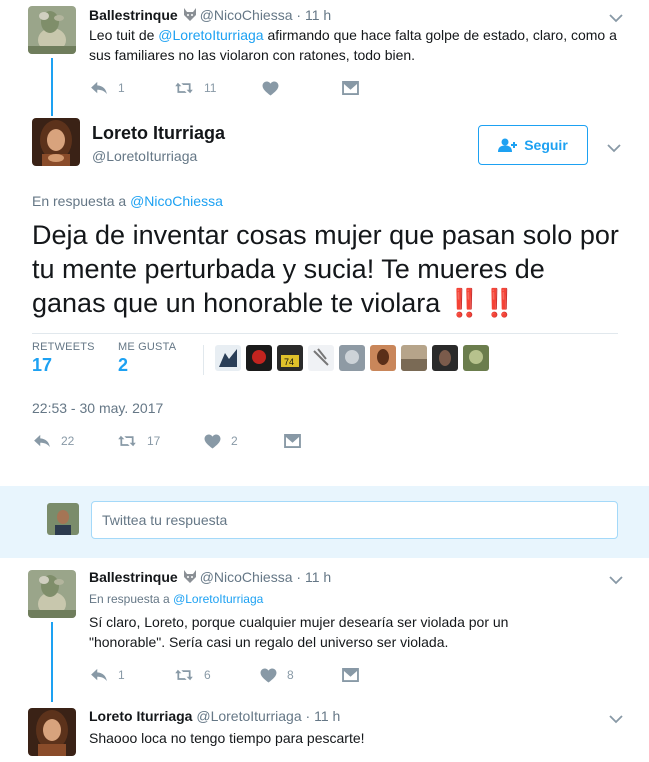  I want to click on retweet-button: 11, so click(195, 88).